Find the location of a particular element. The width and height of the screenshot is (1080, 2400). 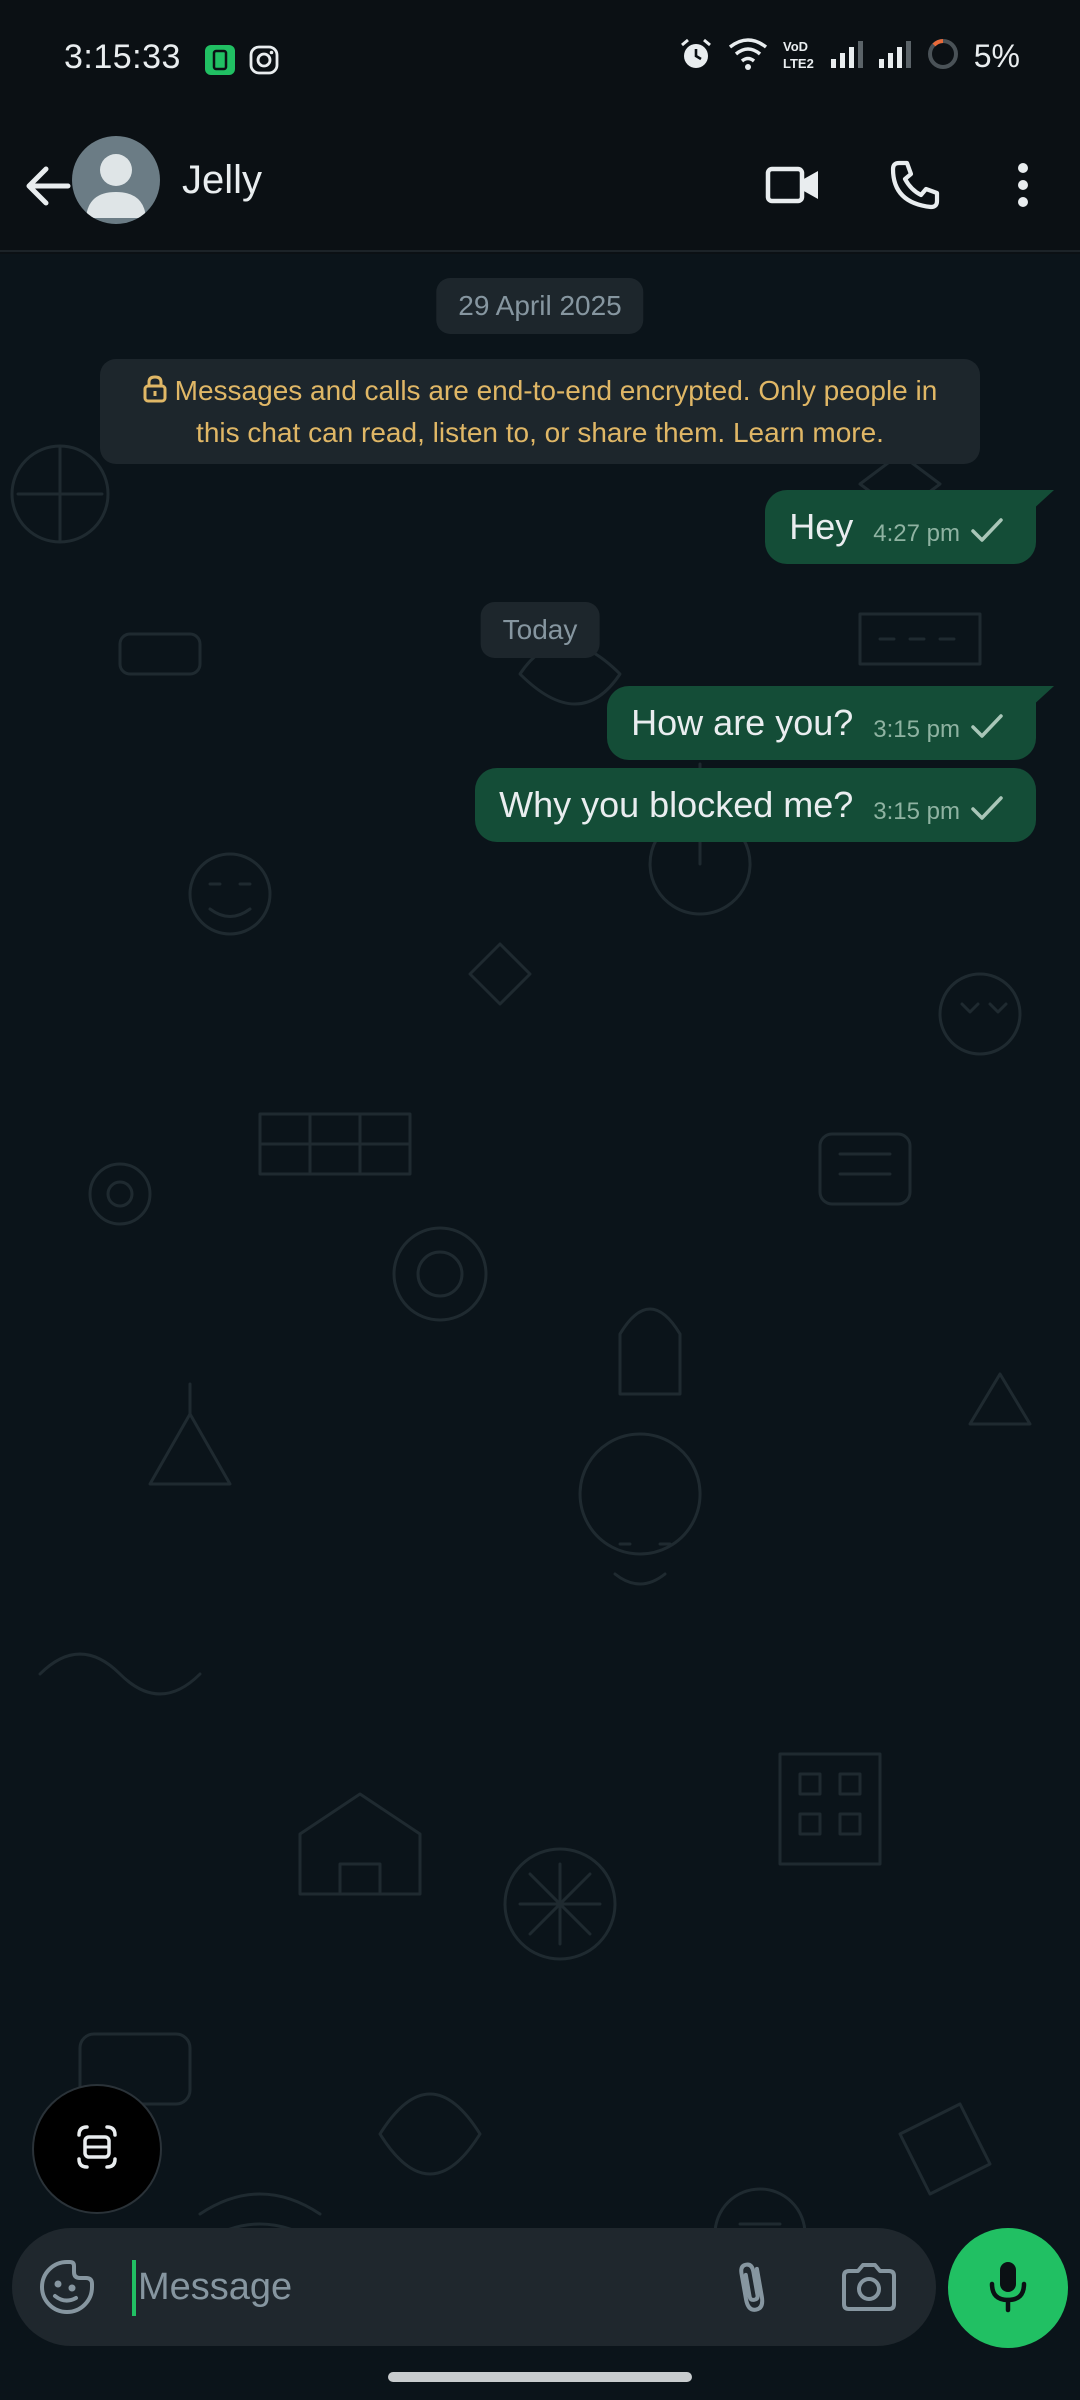

text-cursor is located at coordinates (134, 2288).